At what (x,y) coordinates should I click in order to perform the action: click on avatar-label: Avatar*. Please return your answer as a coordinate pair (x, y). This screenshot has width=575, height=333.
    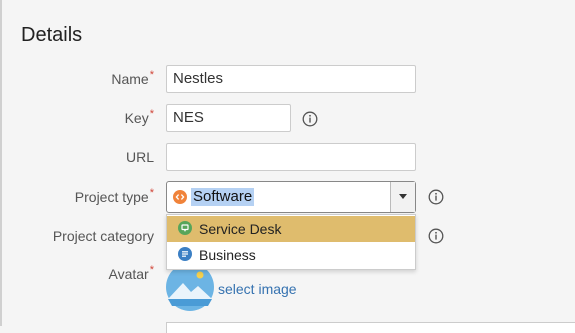
    Looking at the image, I should click on (131, 273).